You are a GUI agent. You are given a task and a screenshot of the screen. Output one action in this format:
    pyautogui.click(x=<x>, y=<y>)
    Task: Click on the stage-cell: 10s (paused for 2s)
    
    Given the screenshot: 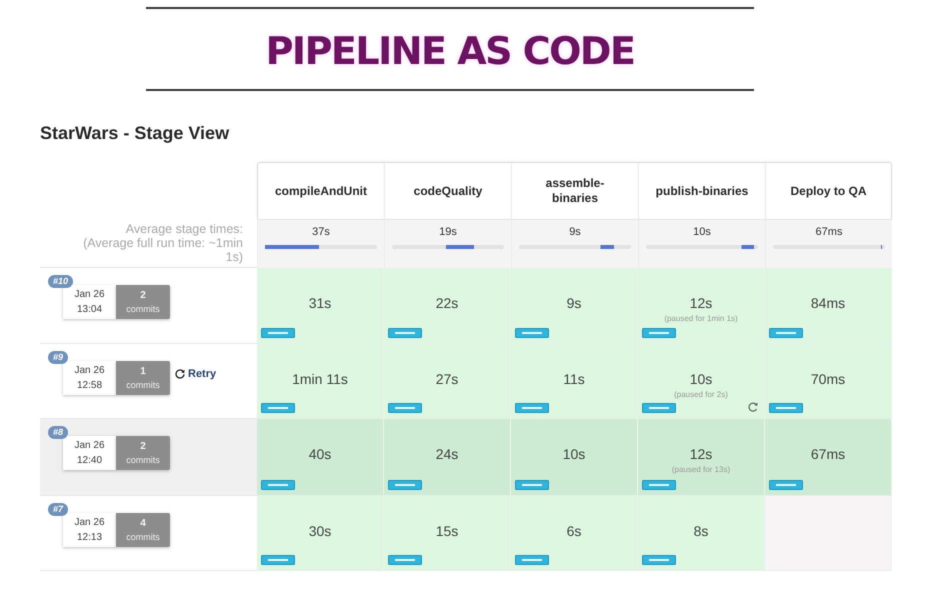 What is the action you would take?
    pyautogui.click(x=701, y=381)
    